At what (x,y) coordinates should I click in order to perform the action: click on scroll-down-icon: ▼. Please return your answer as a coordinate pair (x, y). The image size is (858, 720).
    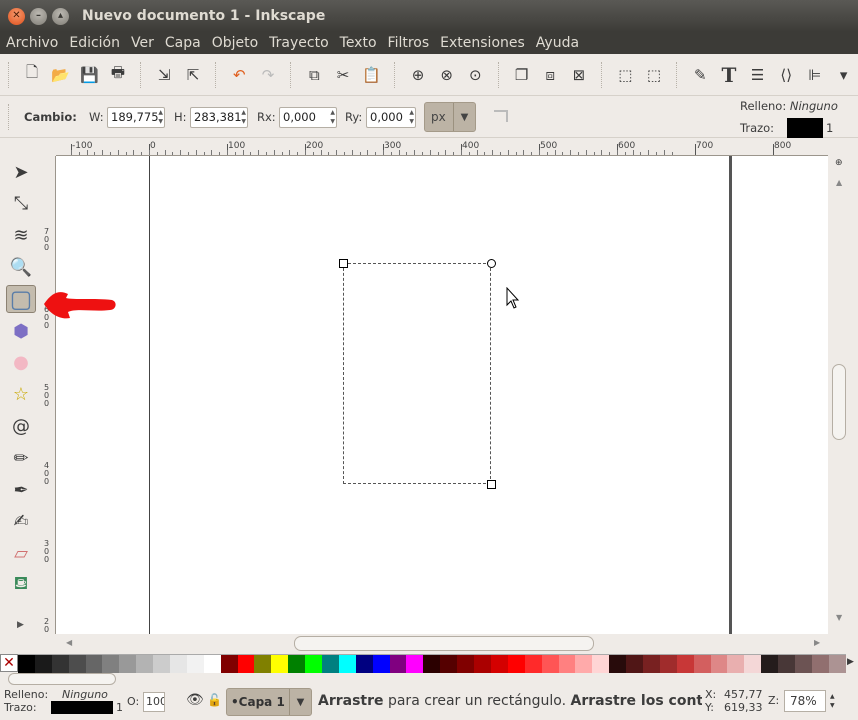
    Looking at the image, I should click on (839, 617).